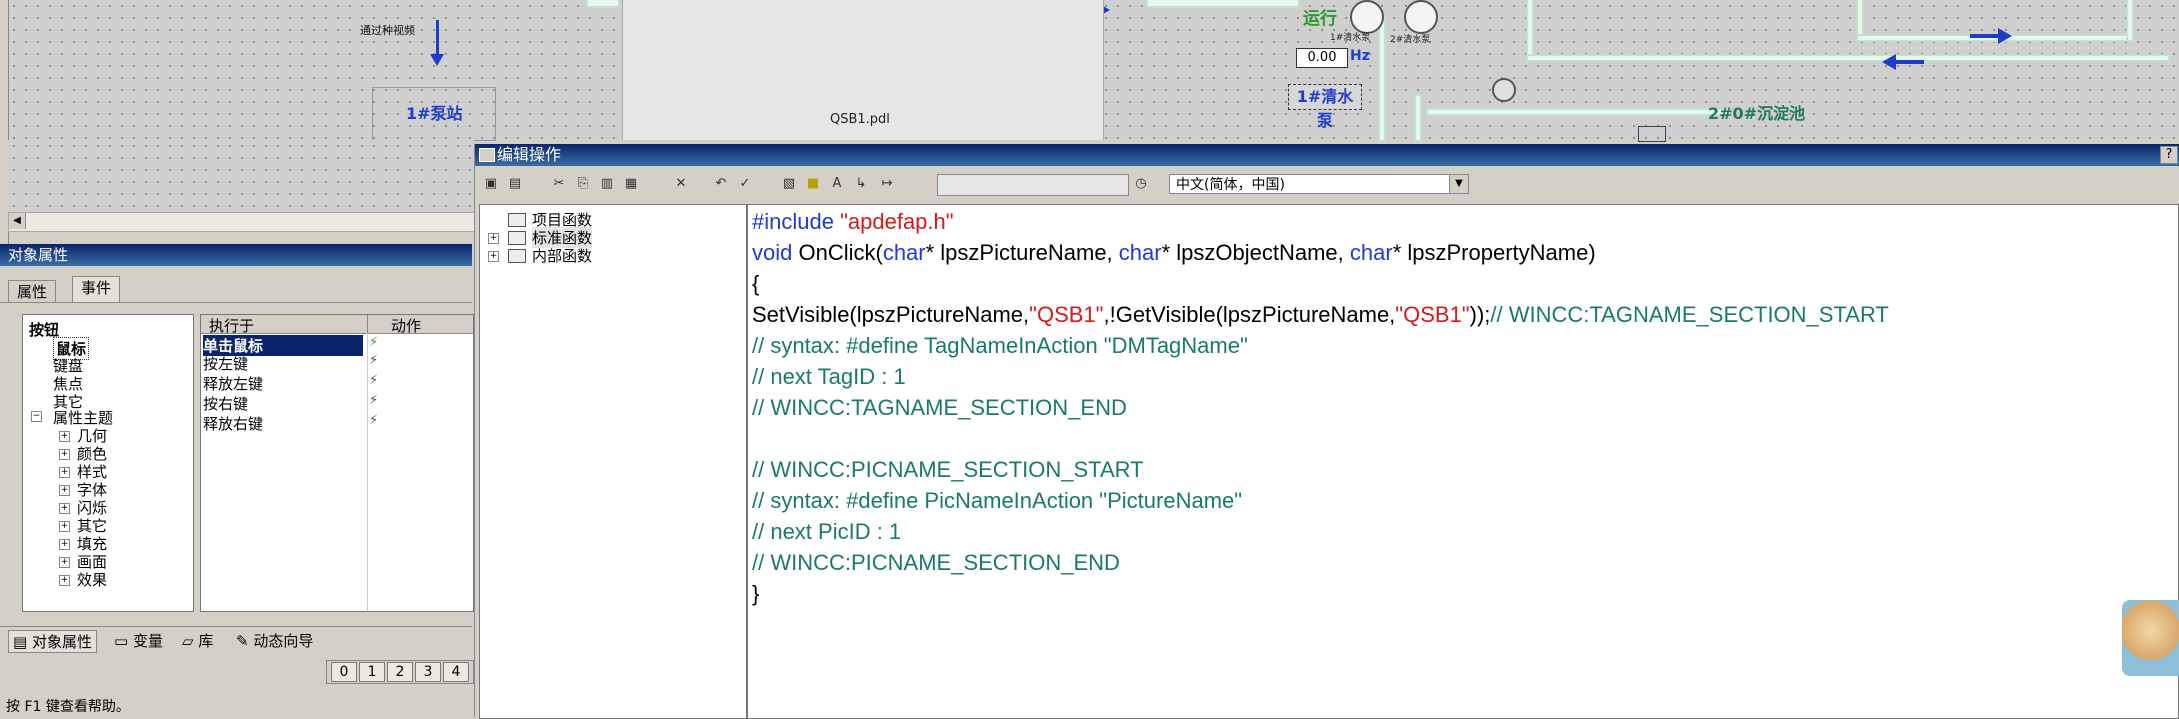  Describe the element at coordinates (613, 461) in the screenshot. I see `function-tree: 项目函数 + 标准函数 + 内部函数` at that location.